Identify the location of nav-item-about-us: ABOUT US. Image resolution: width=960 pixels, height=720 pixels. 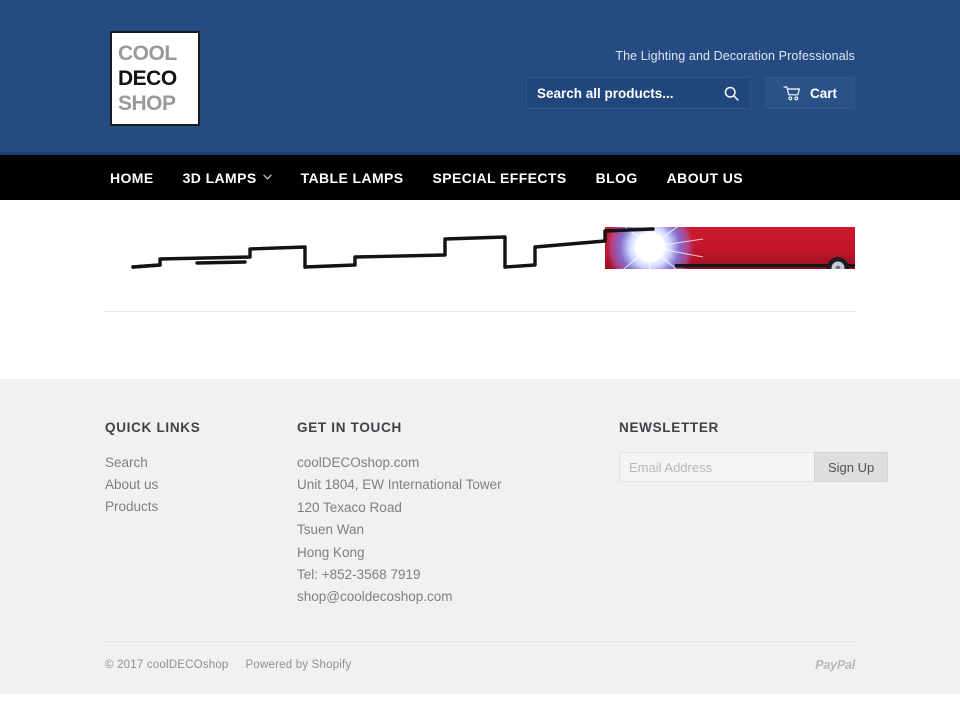
(705, 178).